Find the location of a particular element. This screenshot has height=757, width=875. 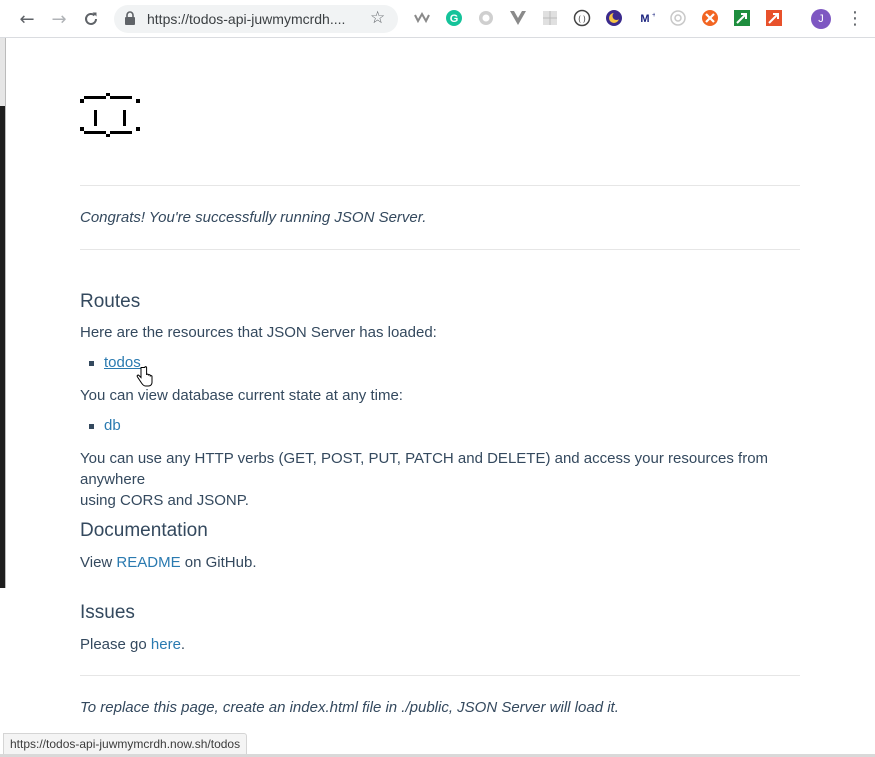

documentation-heading: Documentation is located at coordinates (144, 530).